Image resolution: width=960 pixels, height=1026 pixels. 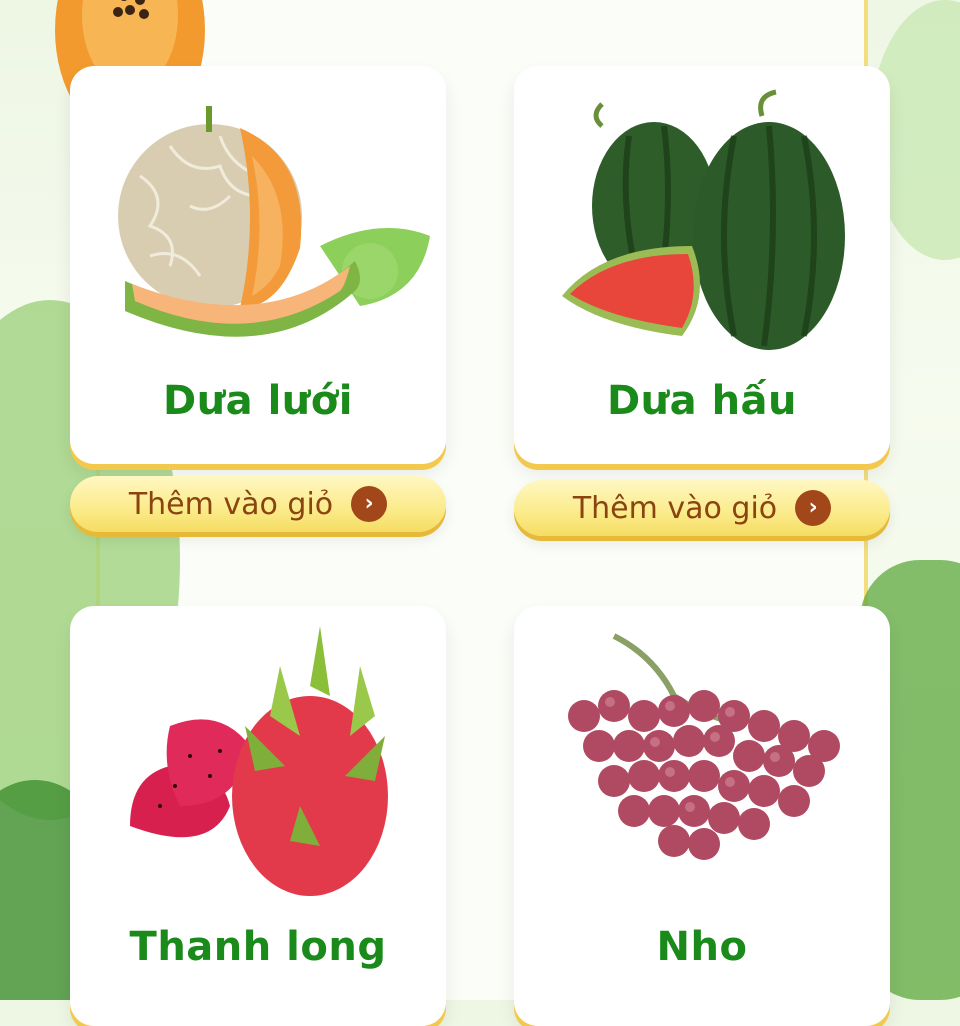 What do you see at coordinates (274, 221) in the screenshot?
I see `cantaloupe-image` at bounding box center [274, 221].